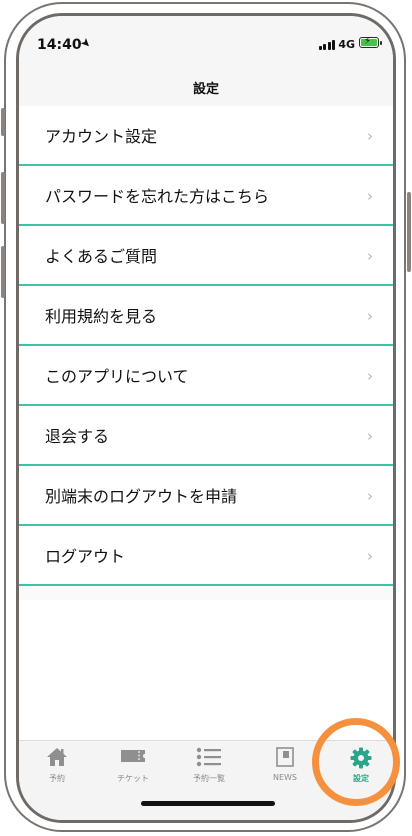 The image size is (412, 836). I want to click on side-button-volume-down, so click(3, 272).